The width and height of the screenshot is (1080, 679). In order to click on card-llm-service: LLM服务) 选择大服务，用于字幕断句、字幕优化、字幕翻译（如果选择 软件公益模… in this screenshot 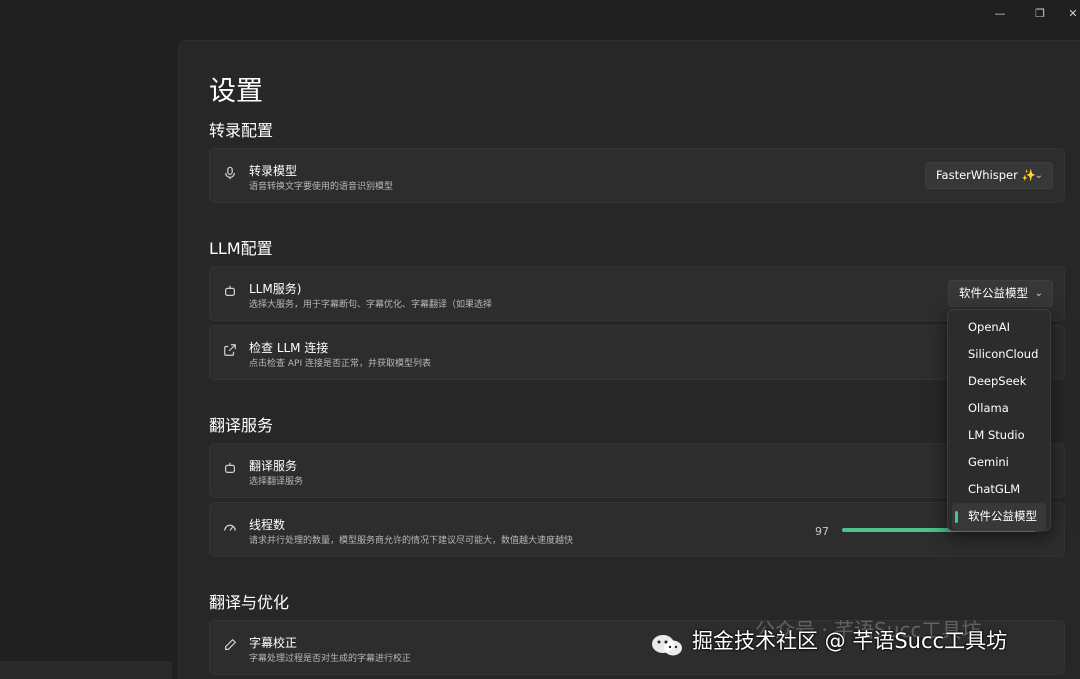, I will do `click(637, 293)`.